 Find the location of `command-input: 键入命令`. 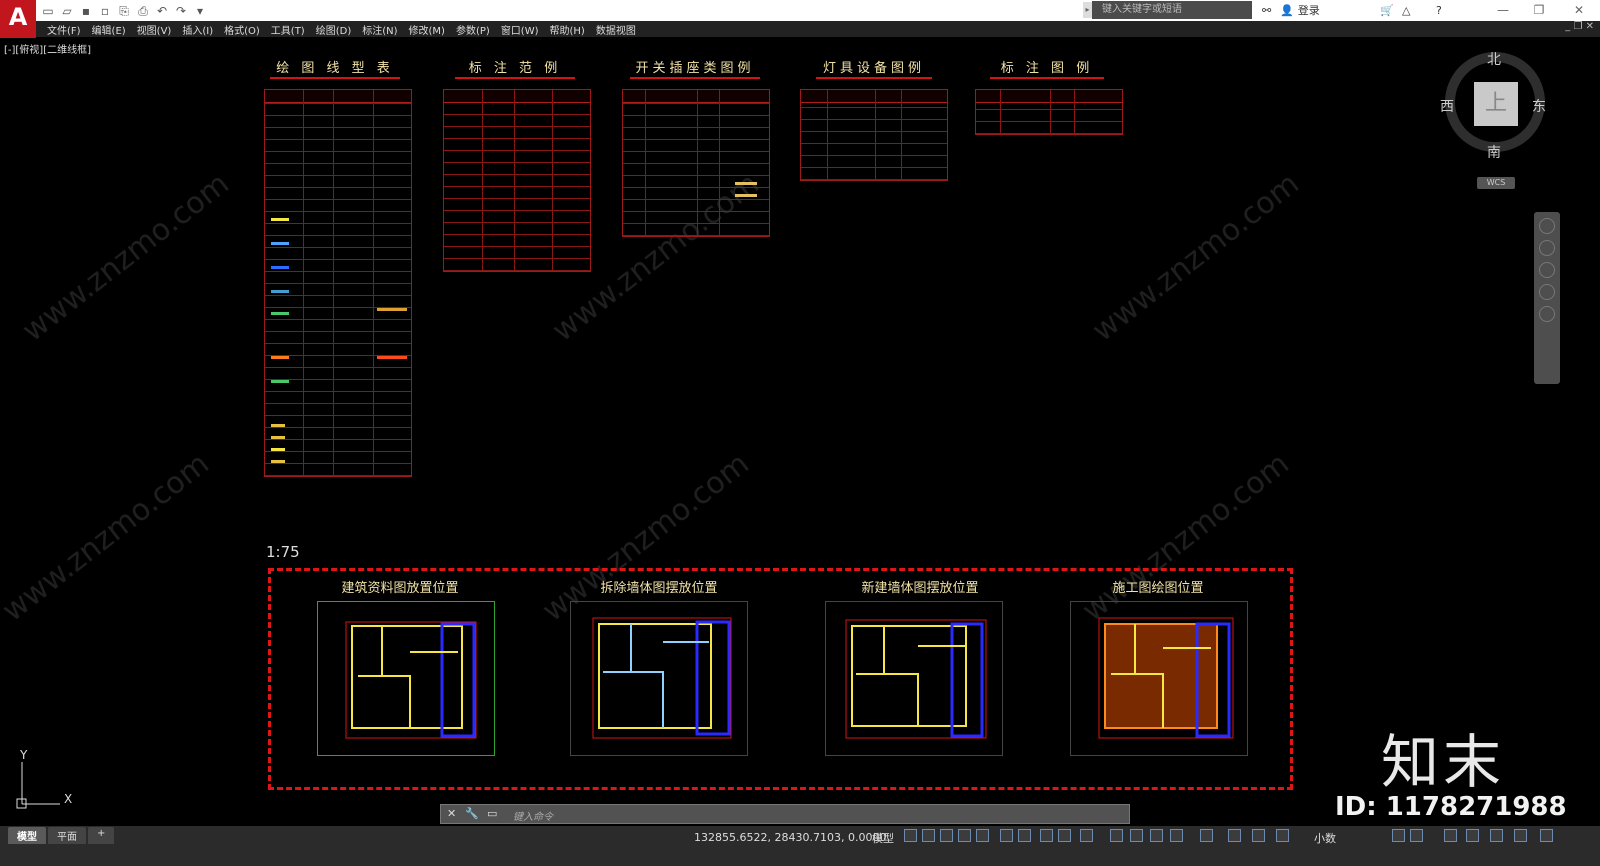

command-input: 键入命令 is located at coordinates (533, 815).